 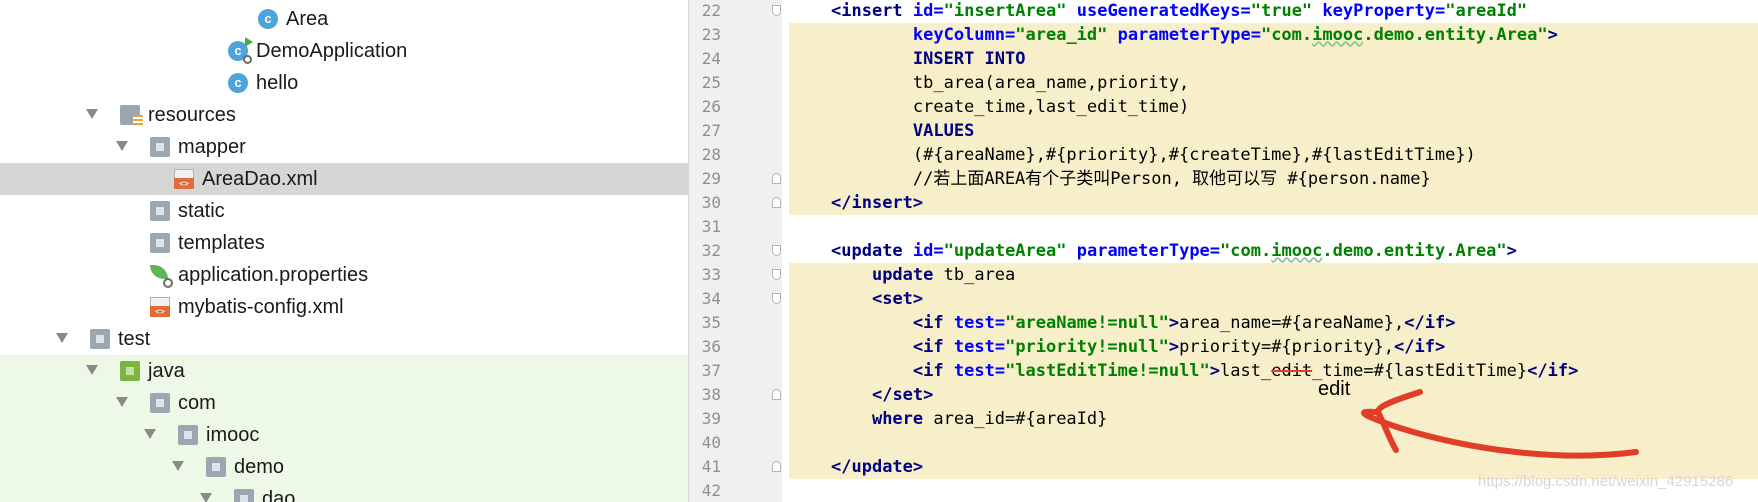 I want to click on watermark: https://blog.csdn.net/weixin_42915286, so click(x=1606, y=481).